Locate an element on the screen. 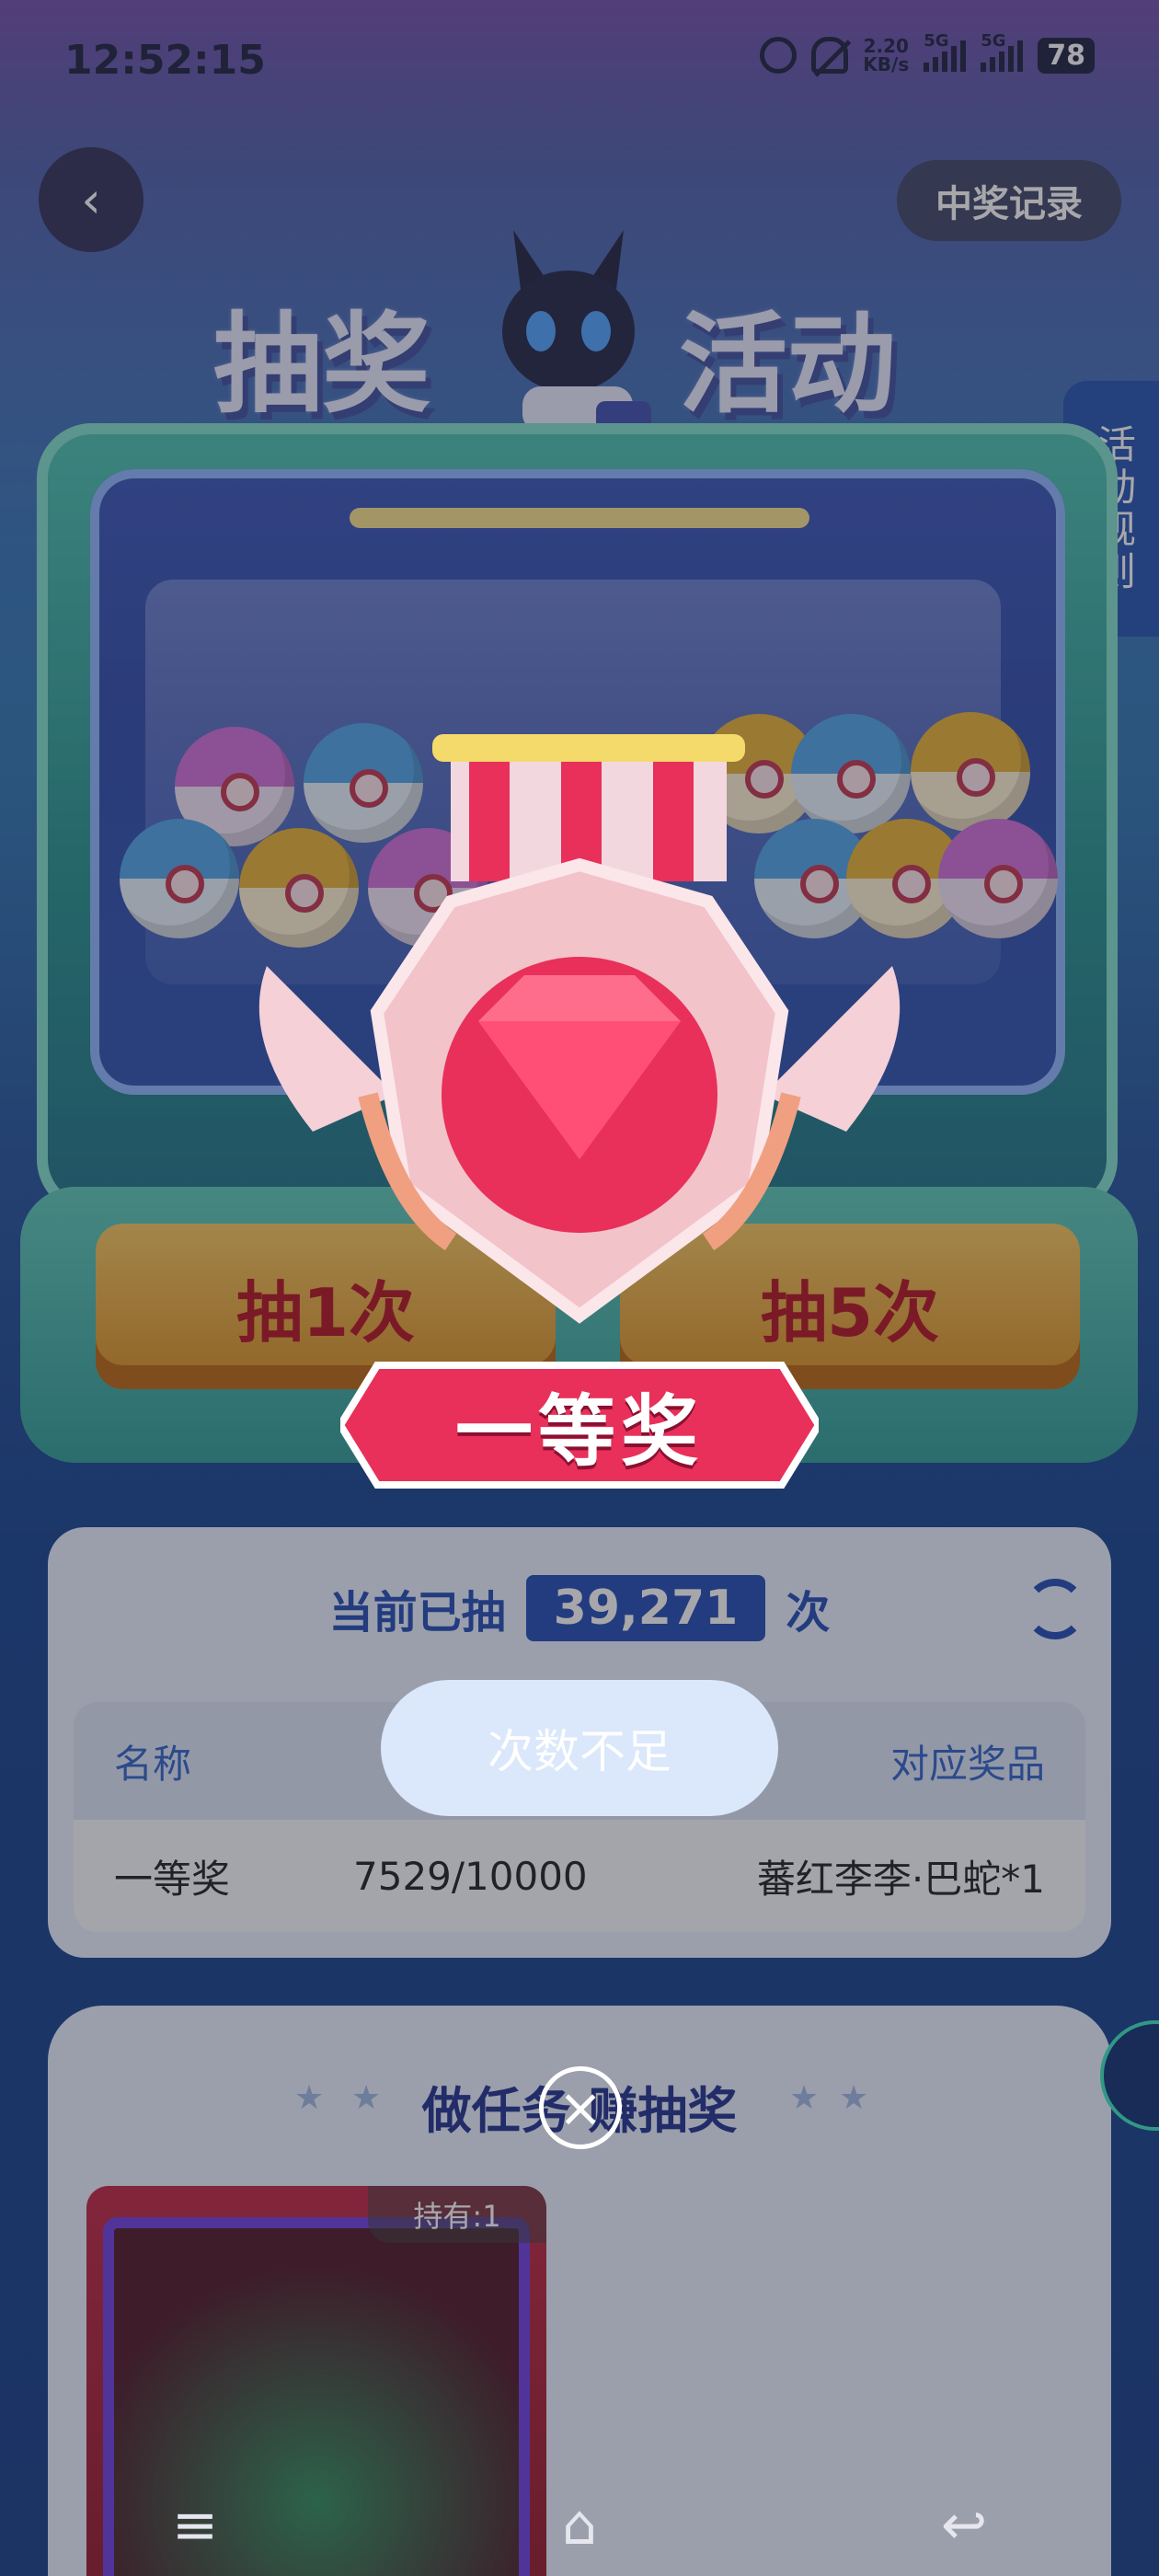 The height and width of the screenshot is (2576, 1159). system-nav-bar: ≡ ⌂ ↩ is located at coordinates (579, 2525).